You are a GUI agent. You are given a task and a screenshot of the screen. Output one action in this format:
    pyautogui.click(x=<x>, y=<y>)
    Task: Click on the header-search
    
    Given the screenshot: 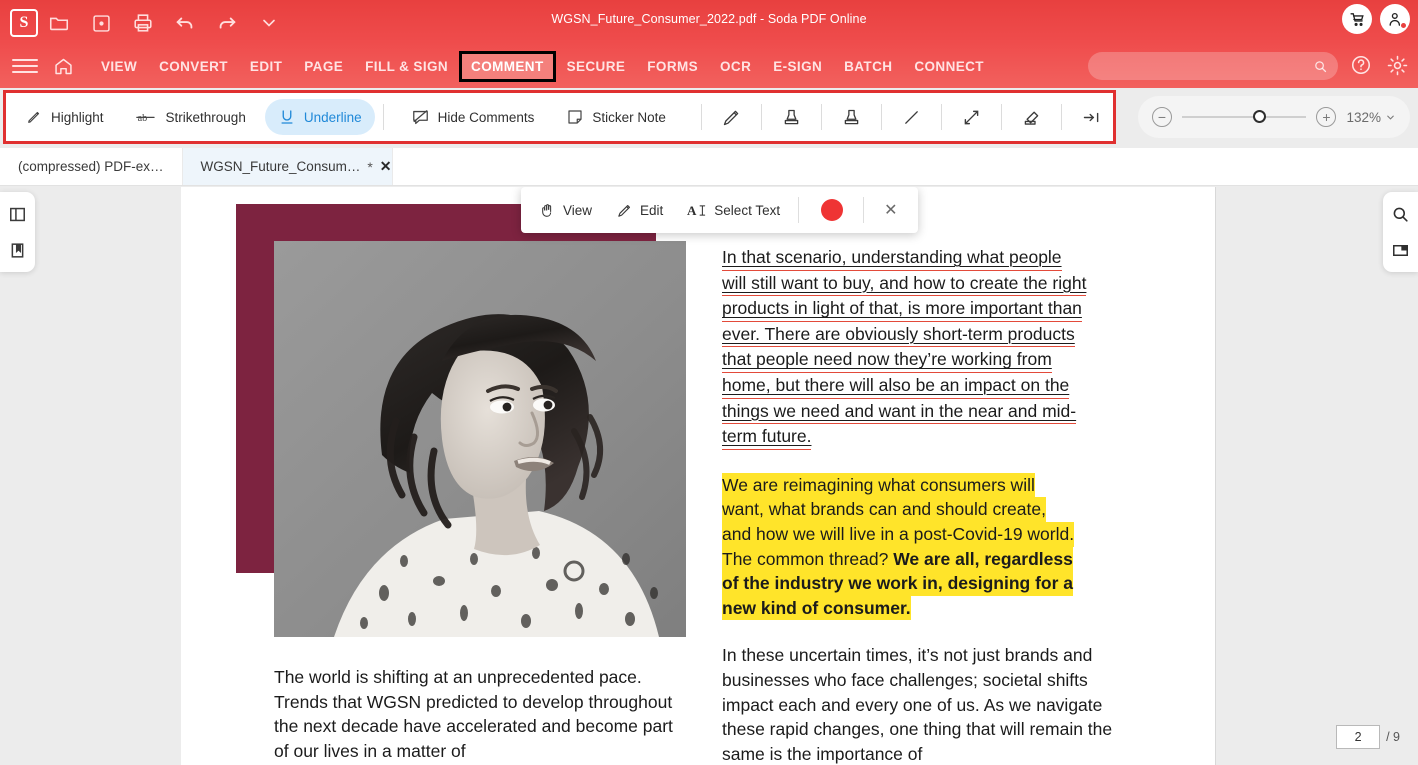 What is the action you would take?
    pyautogui.click(x=1213, y=66)
    